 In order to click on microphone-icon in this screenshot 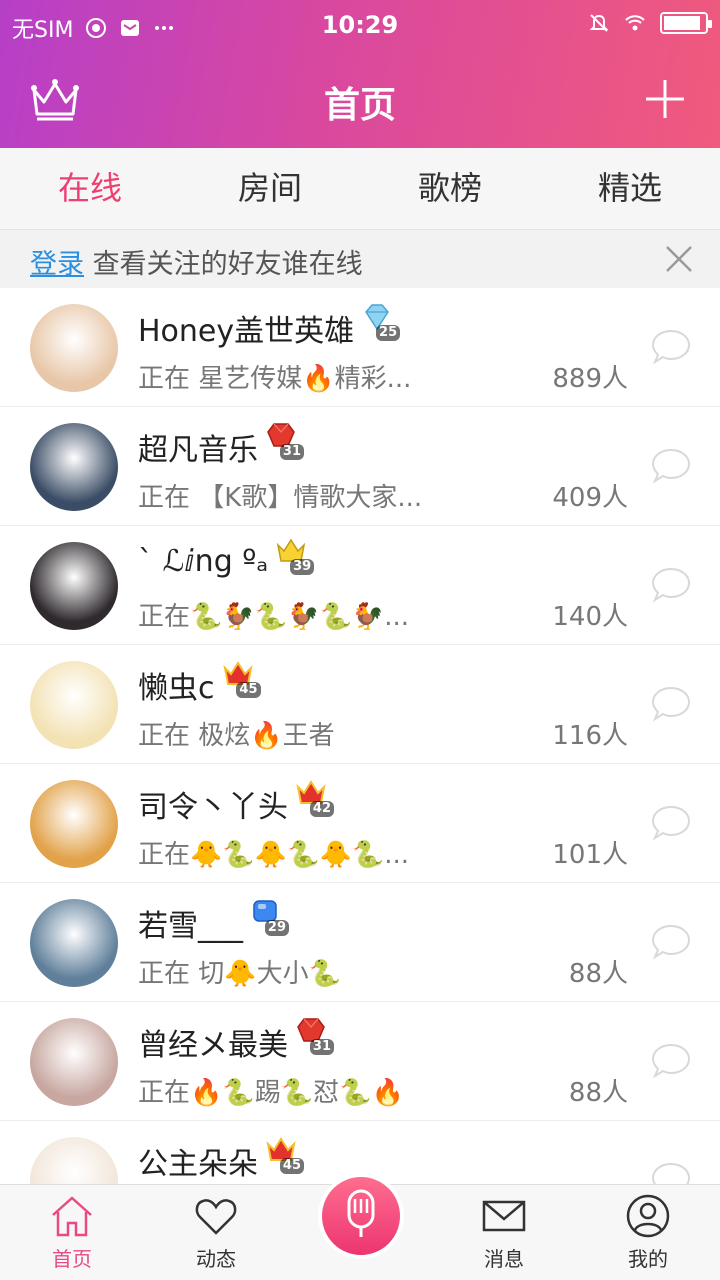, I will do `click(361, 1213)`.